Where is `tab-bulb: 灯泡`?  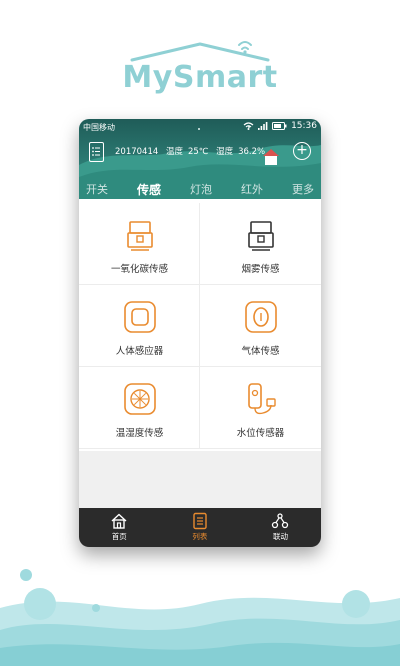 tab-bulb: 灯泡 is located at coordinates (201, 188).